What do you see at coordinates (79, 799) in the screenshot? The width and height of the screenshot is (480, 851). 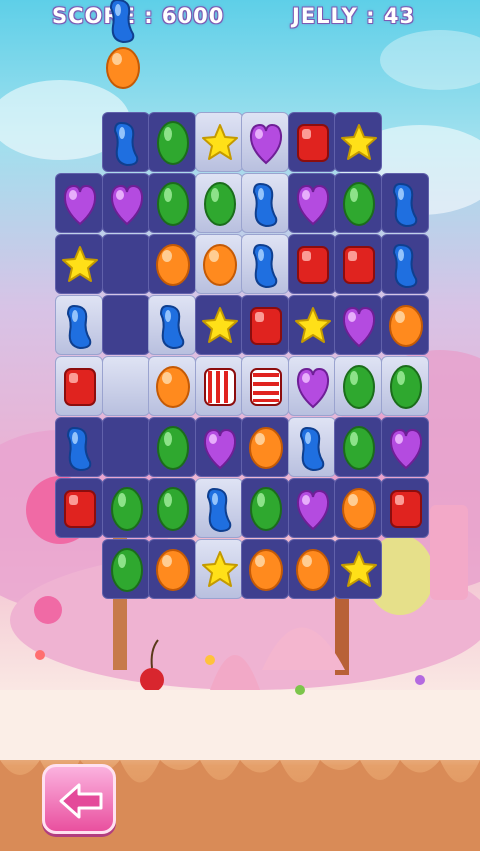 I see `back-button` at bounding box center [79, 799].